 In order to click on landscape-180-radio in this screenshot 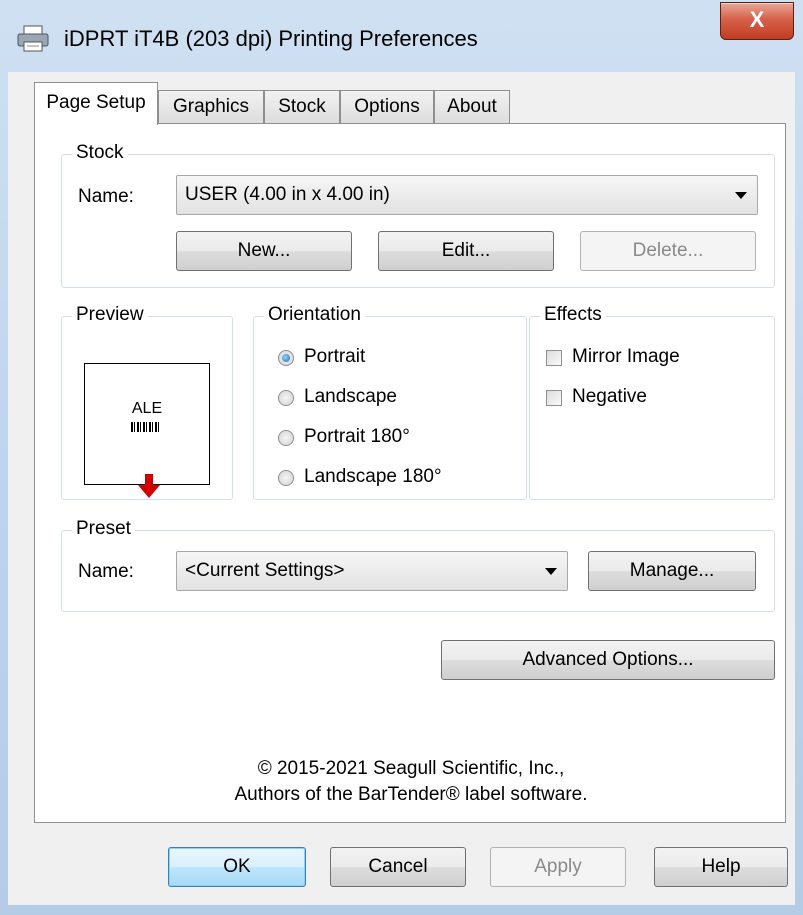, I will do `click(286, 478)`.